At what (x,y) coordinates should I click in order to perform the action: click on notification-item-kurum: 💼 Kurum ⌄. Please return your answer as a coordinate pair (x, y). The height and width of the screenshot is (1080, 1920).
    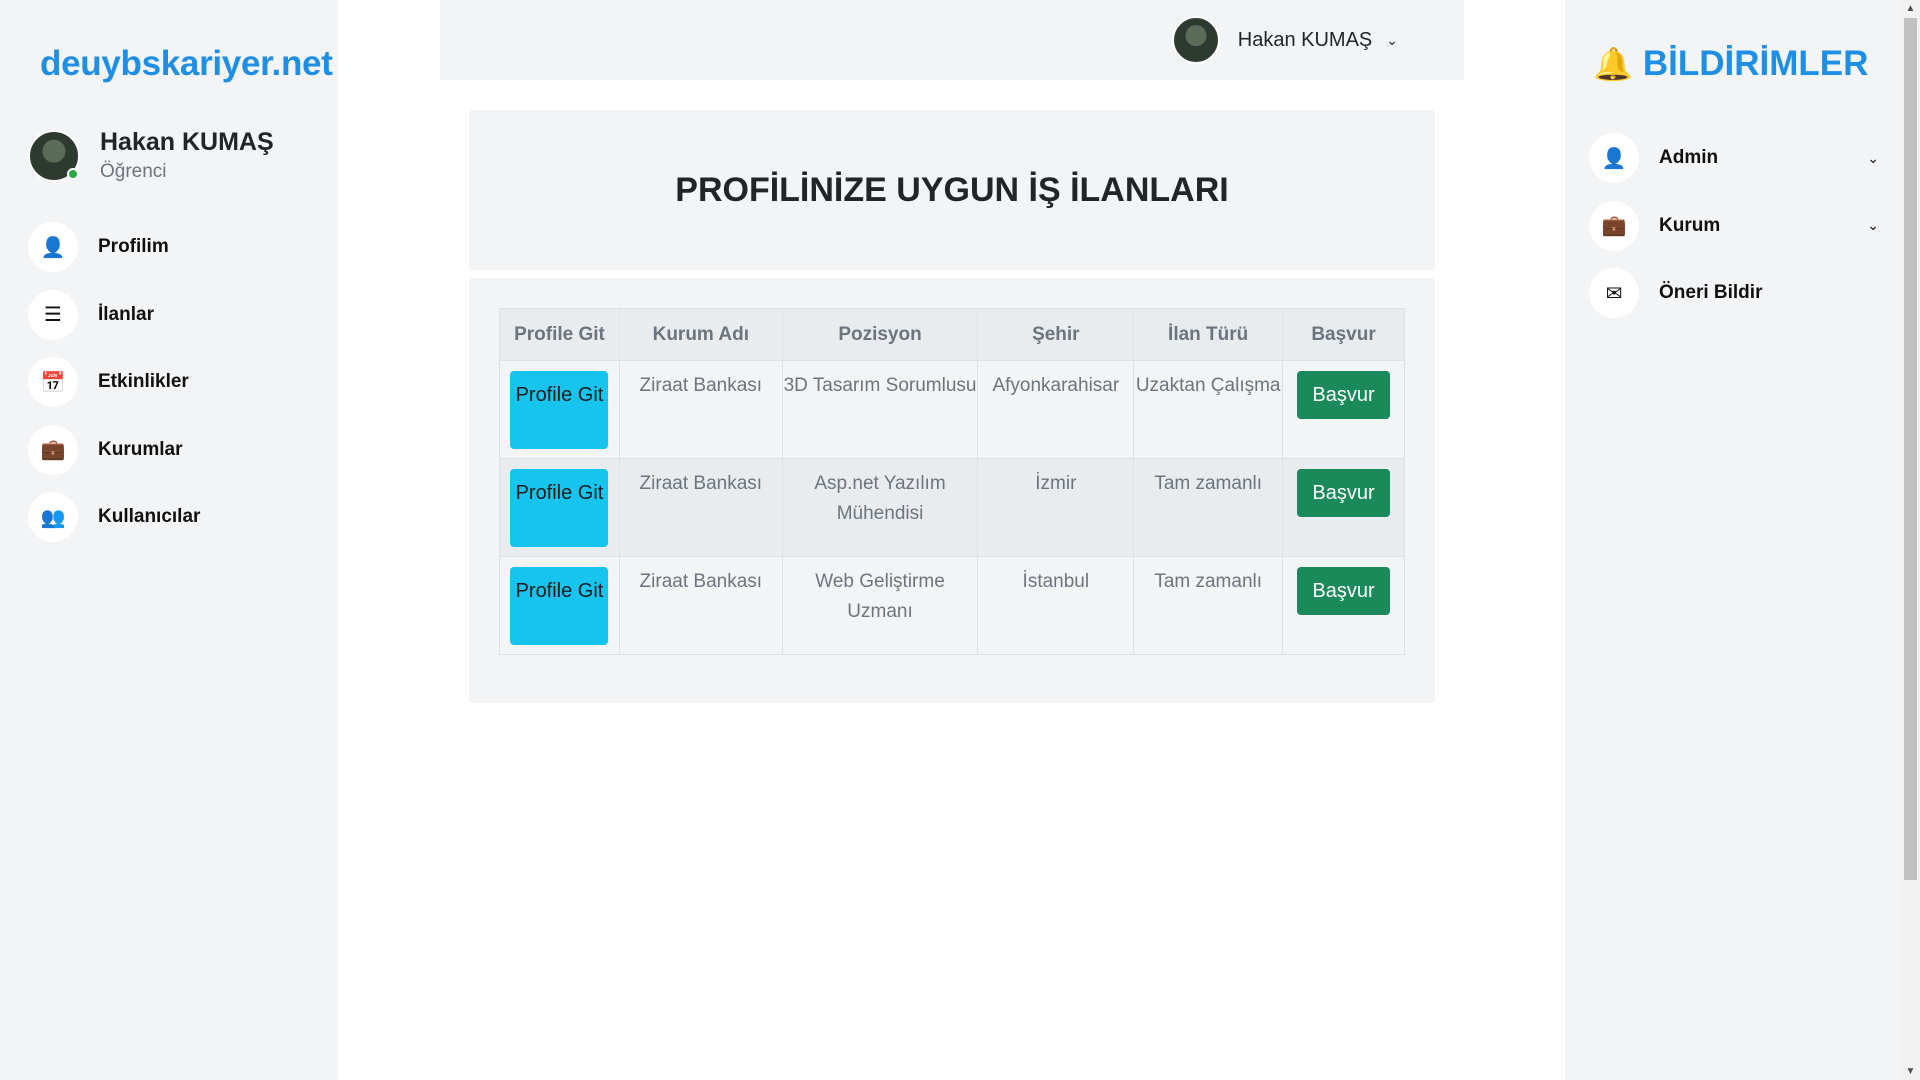
    Looking at the image, I should click on (1734, 225).